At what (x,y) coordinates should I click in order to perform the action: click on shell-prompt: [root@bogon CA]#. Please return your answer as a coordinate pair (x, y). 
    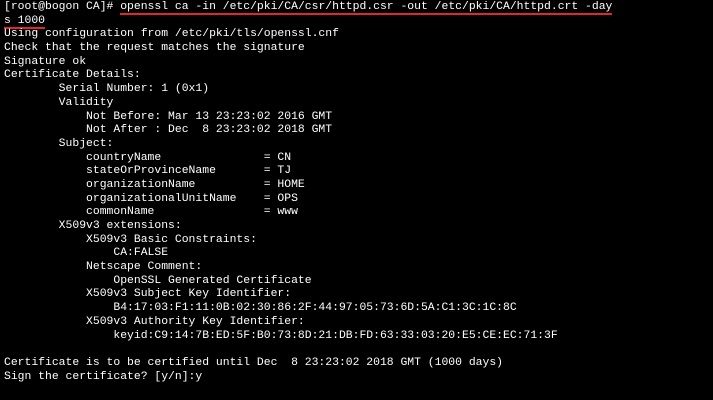
    Looking at the image, I should click on (62, 7).